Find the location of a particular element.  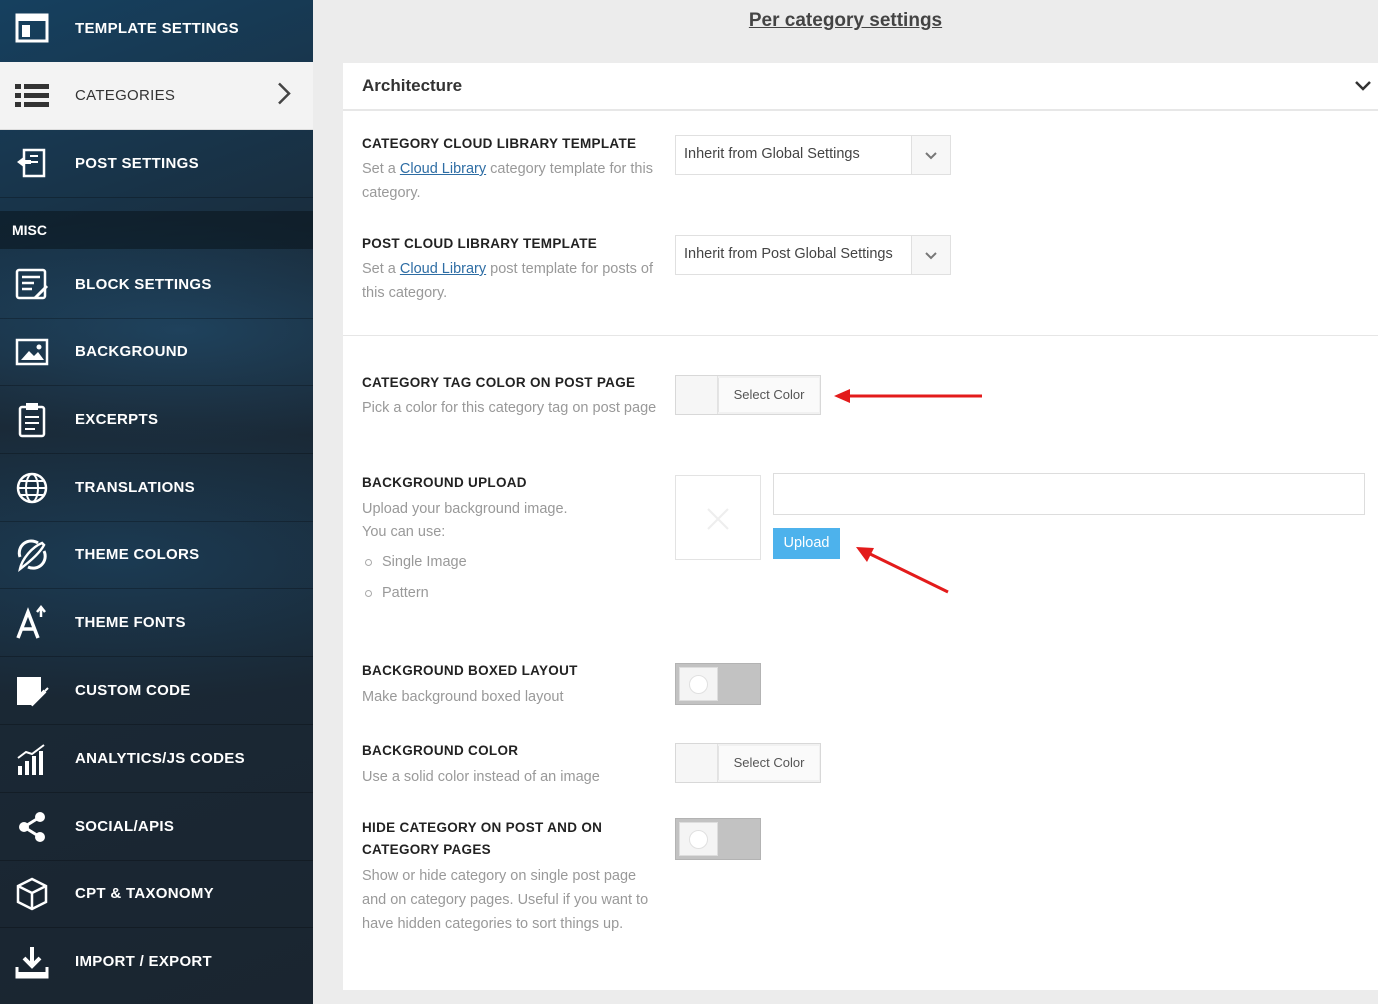

category-template-select: Inherit from Global Settings is located at coordinates (813, 155).